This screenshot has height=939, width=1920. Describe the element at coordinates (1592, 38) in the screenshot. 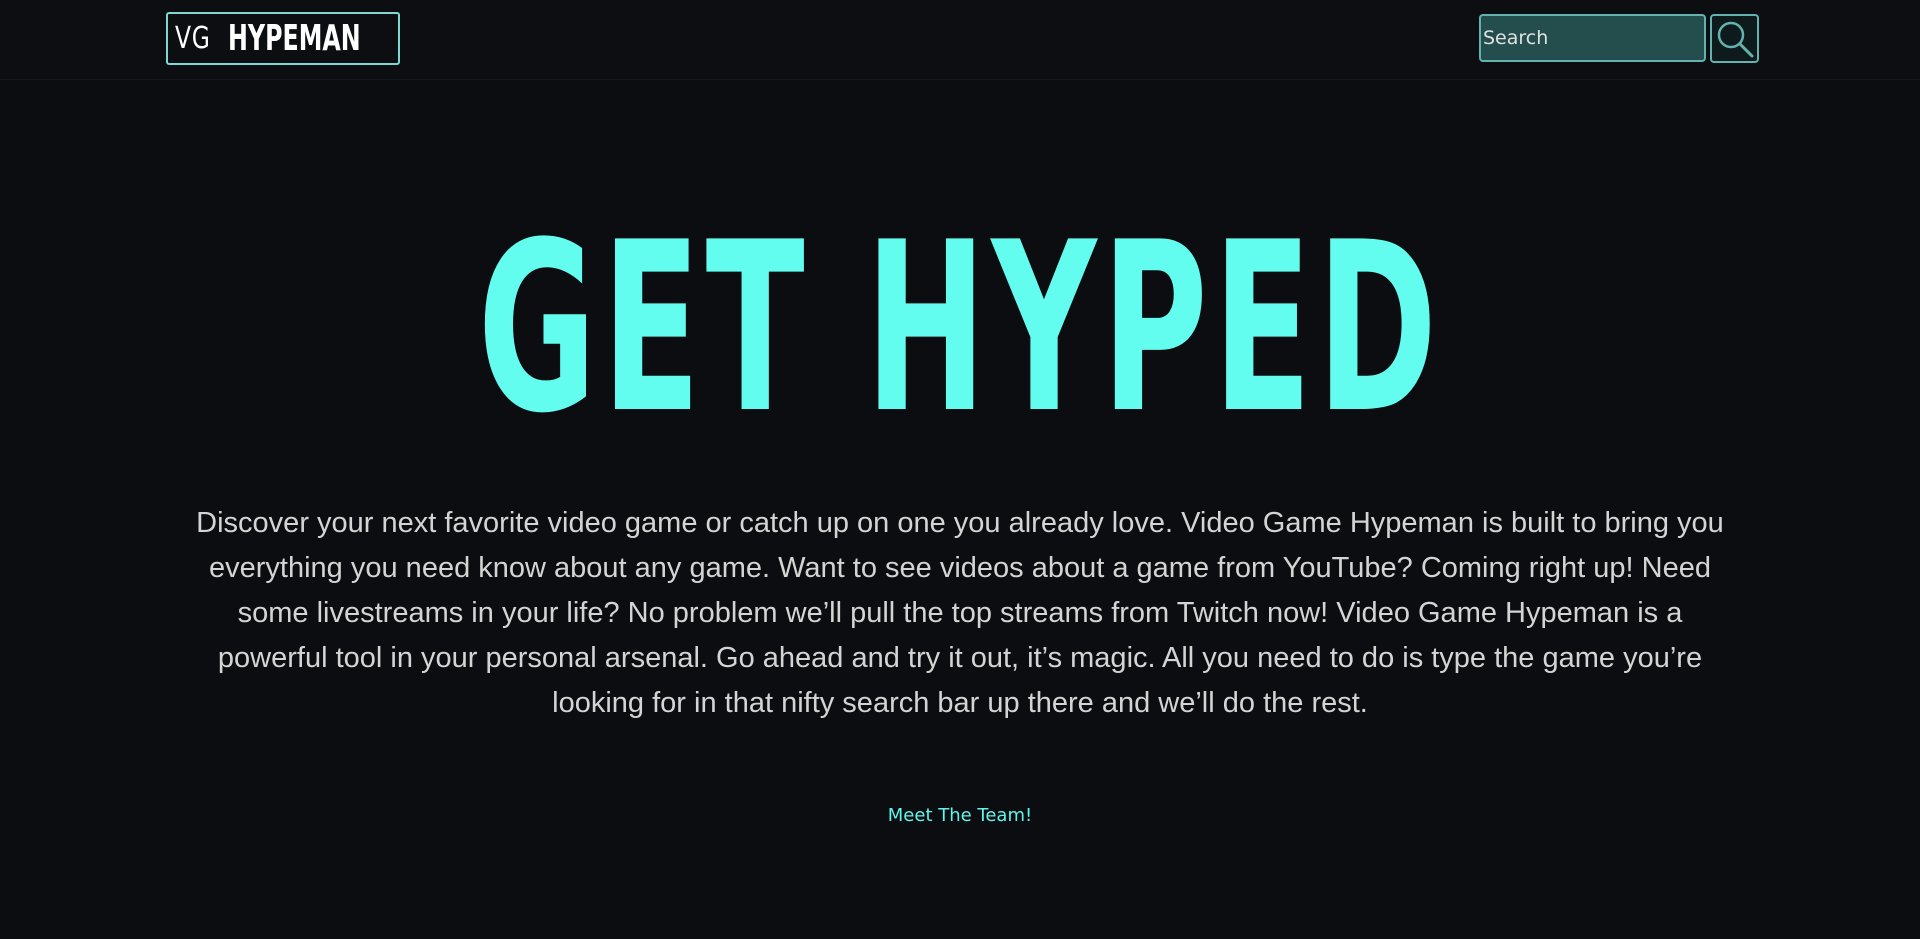

I see `search-input` at that location.